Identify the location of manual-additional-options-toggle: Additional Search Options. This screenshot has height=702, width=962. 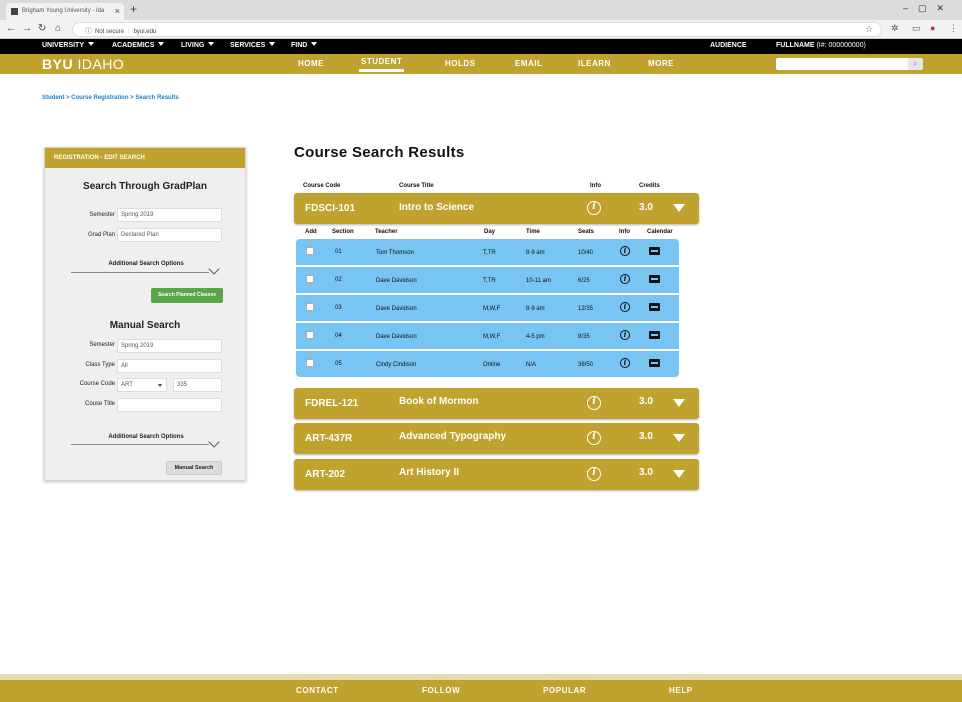
(146, 437).